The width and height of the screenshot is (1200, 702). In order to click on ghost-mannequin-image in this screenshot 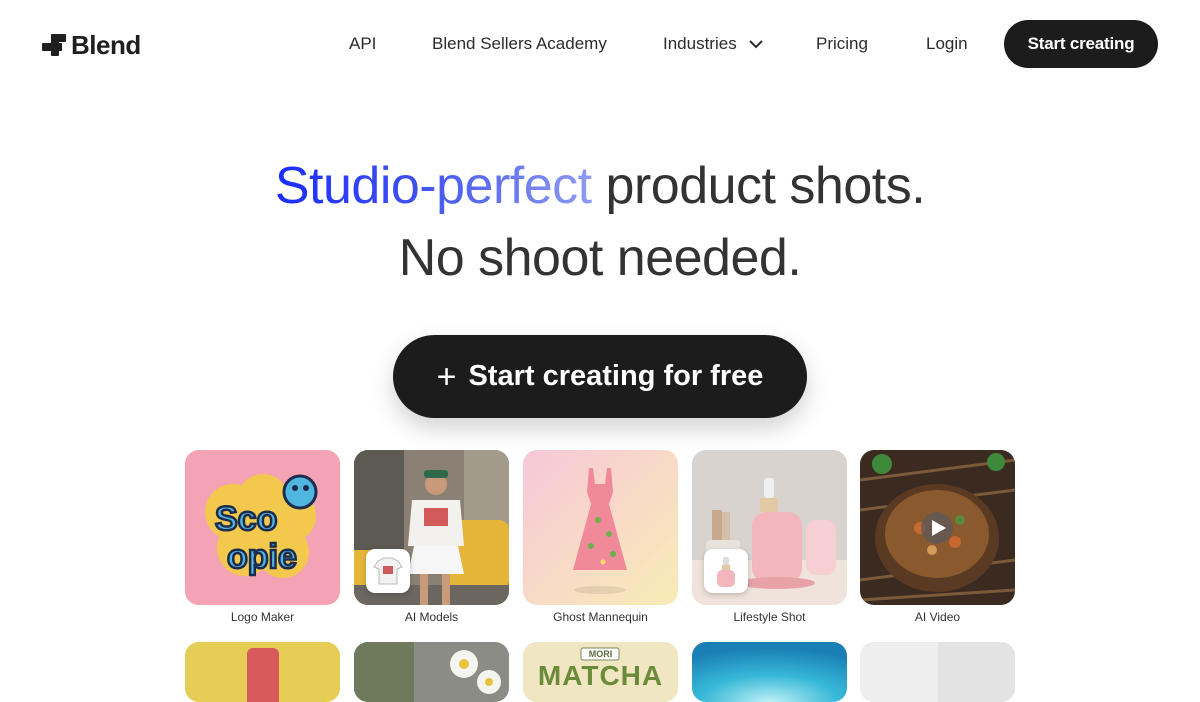, I will do `click(600, 527)`.